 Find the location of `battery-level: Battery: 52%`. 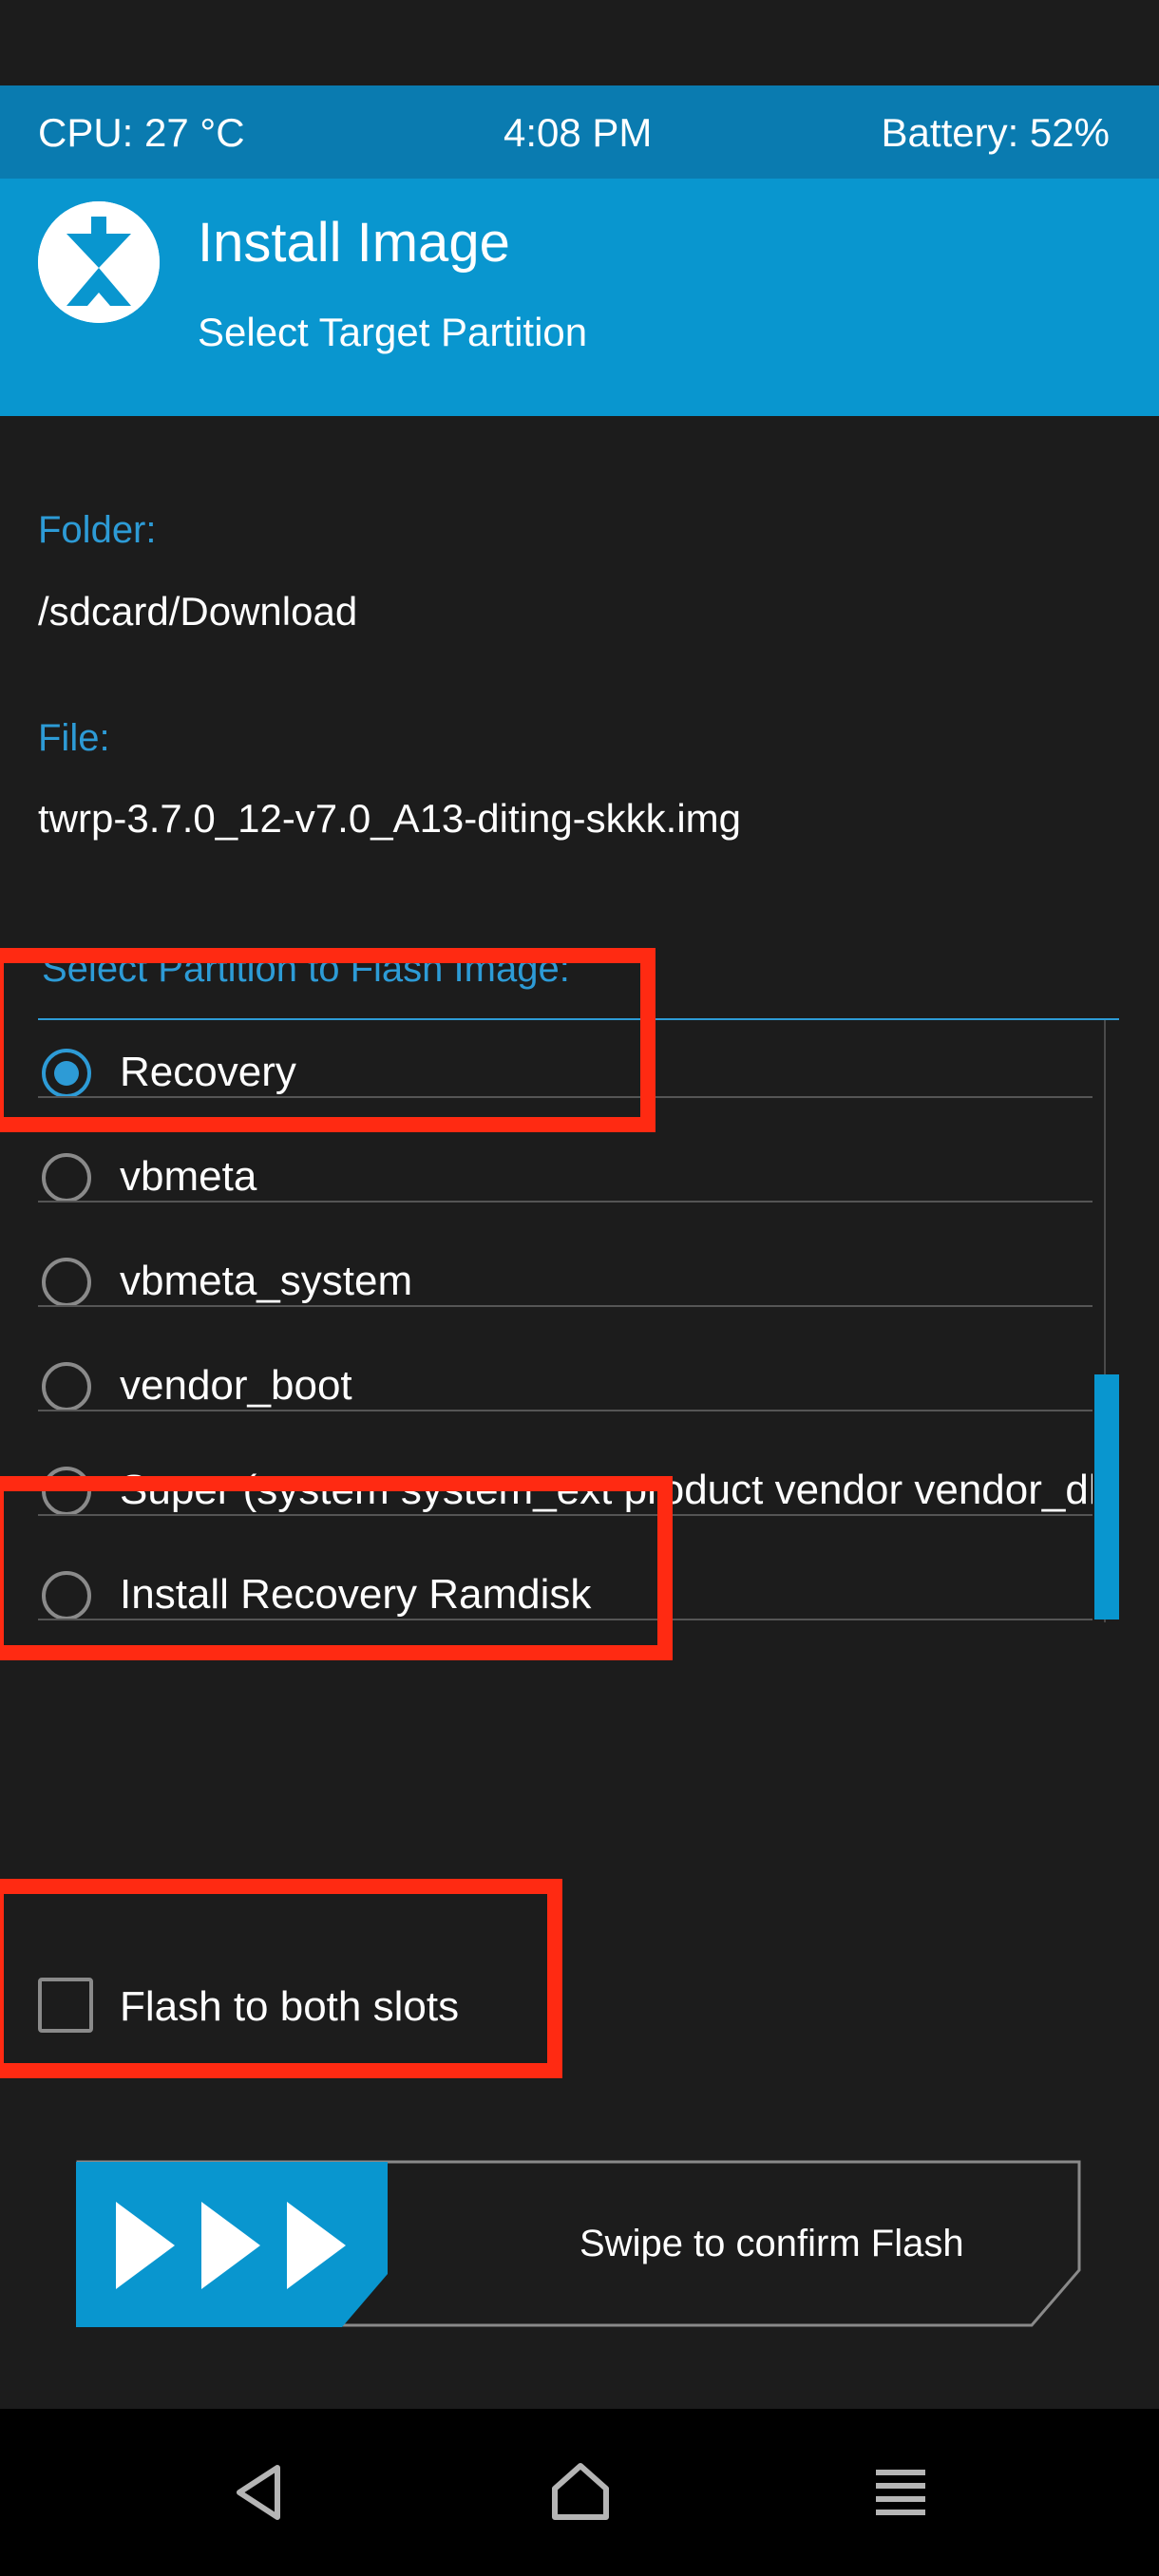

battery-level: Battery: 52% is located at coordinates (995, 132).